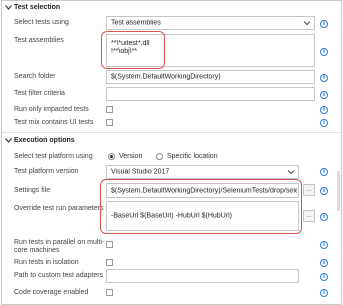 The height and width of the screenshot is (305, 343). Describe the element at coordinates (32, 190) in the screenshot. I see `settings-file-label: Settings file` at that location.